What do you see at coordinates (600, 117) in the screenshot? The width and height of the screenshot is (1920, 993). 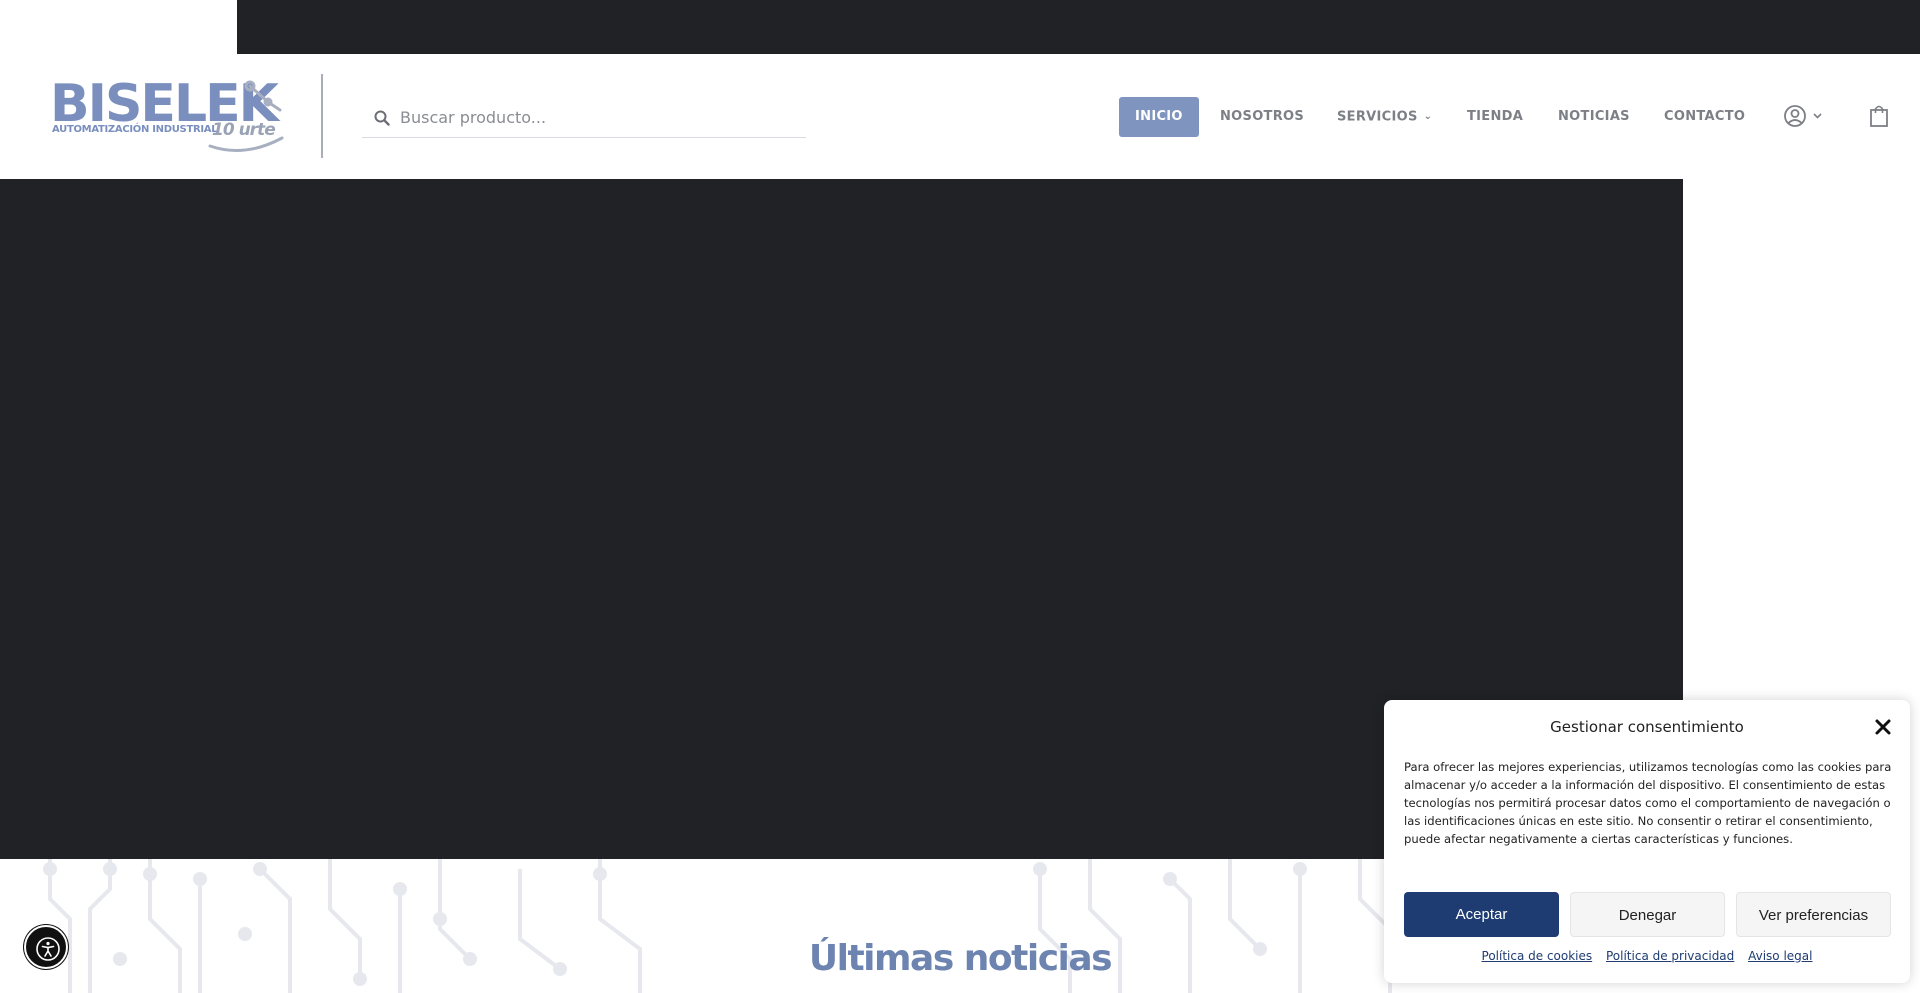 I see `search-input` at bounding box center [600, 117].